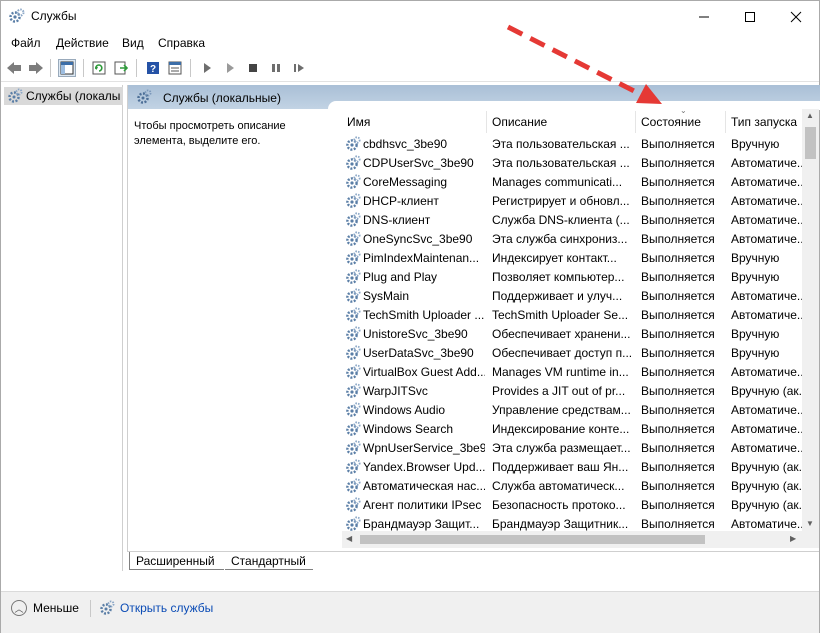  What do you see at coordinates (181, 43) in the screenshot?
I see `menu-help: Справка` at bounding box center [181, 43].